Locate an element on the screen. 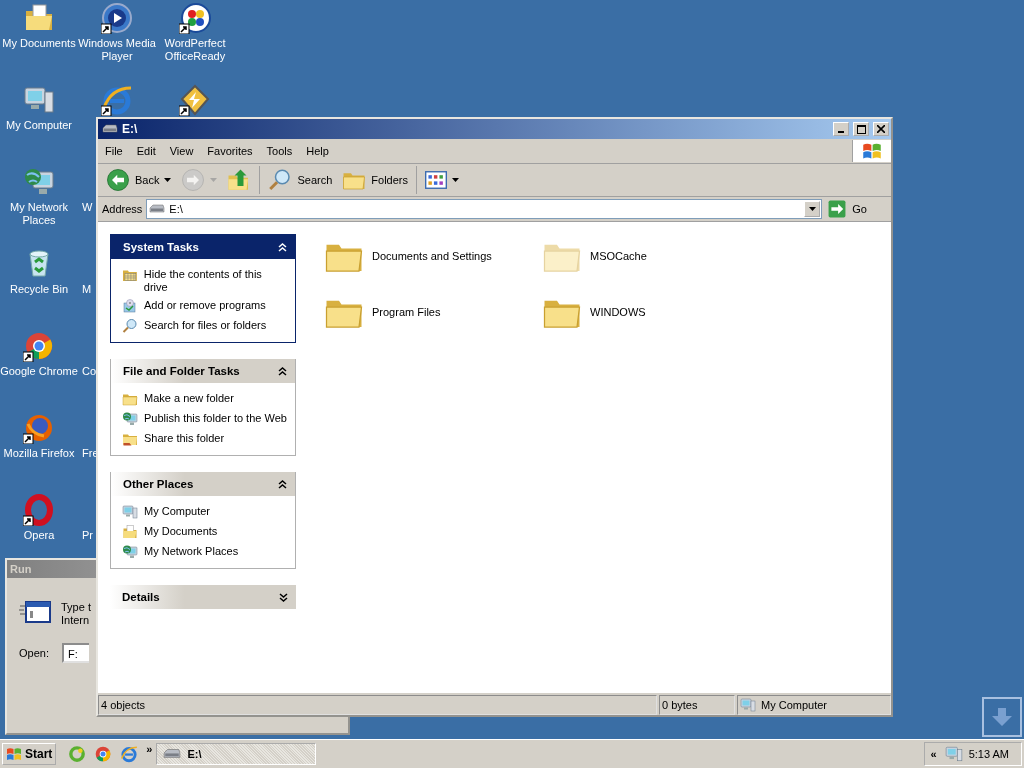 The height and width of the screenshot is (768, 1024). folder-name: MSOCache is located at coordinates (618, 256).